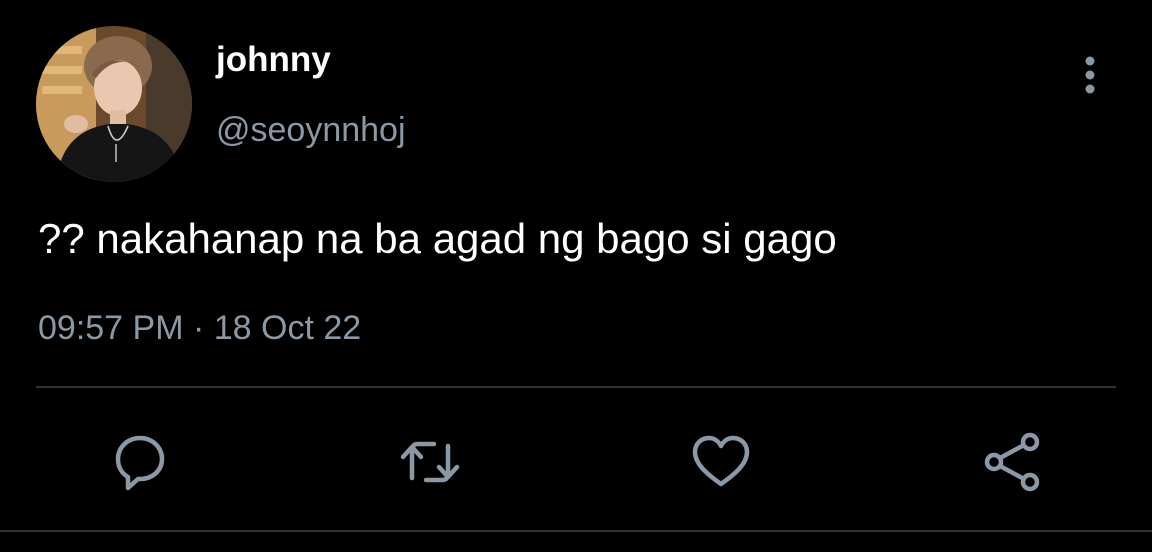  I want to click on more-options-button, so click(1090, 76).